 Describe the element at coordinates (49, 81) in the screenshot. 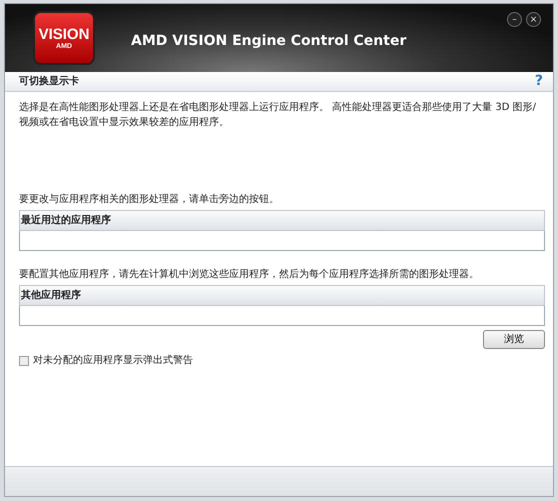

I see `page-title: 可切换显示卡` at that location.